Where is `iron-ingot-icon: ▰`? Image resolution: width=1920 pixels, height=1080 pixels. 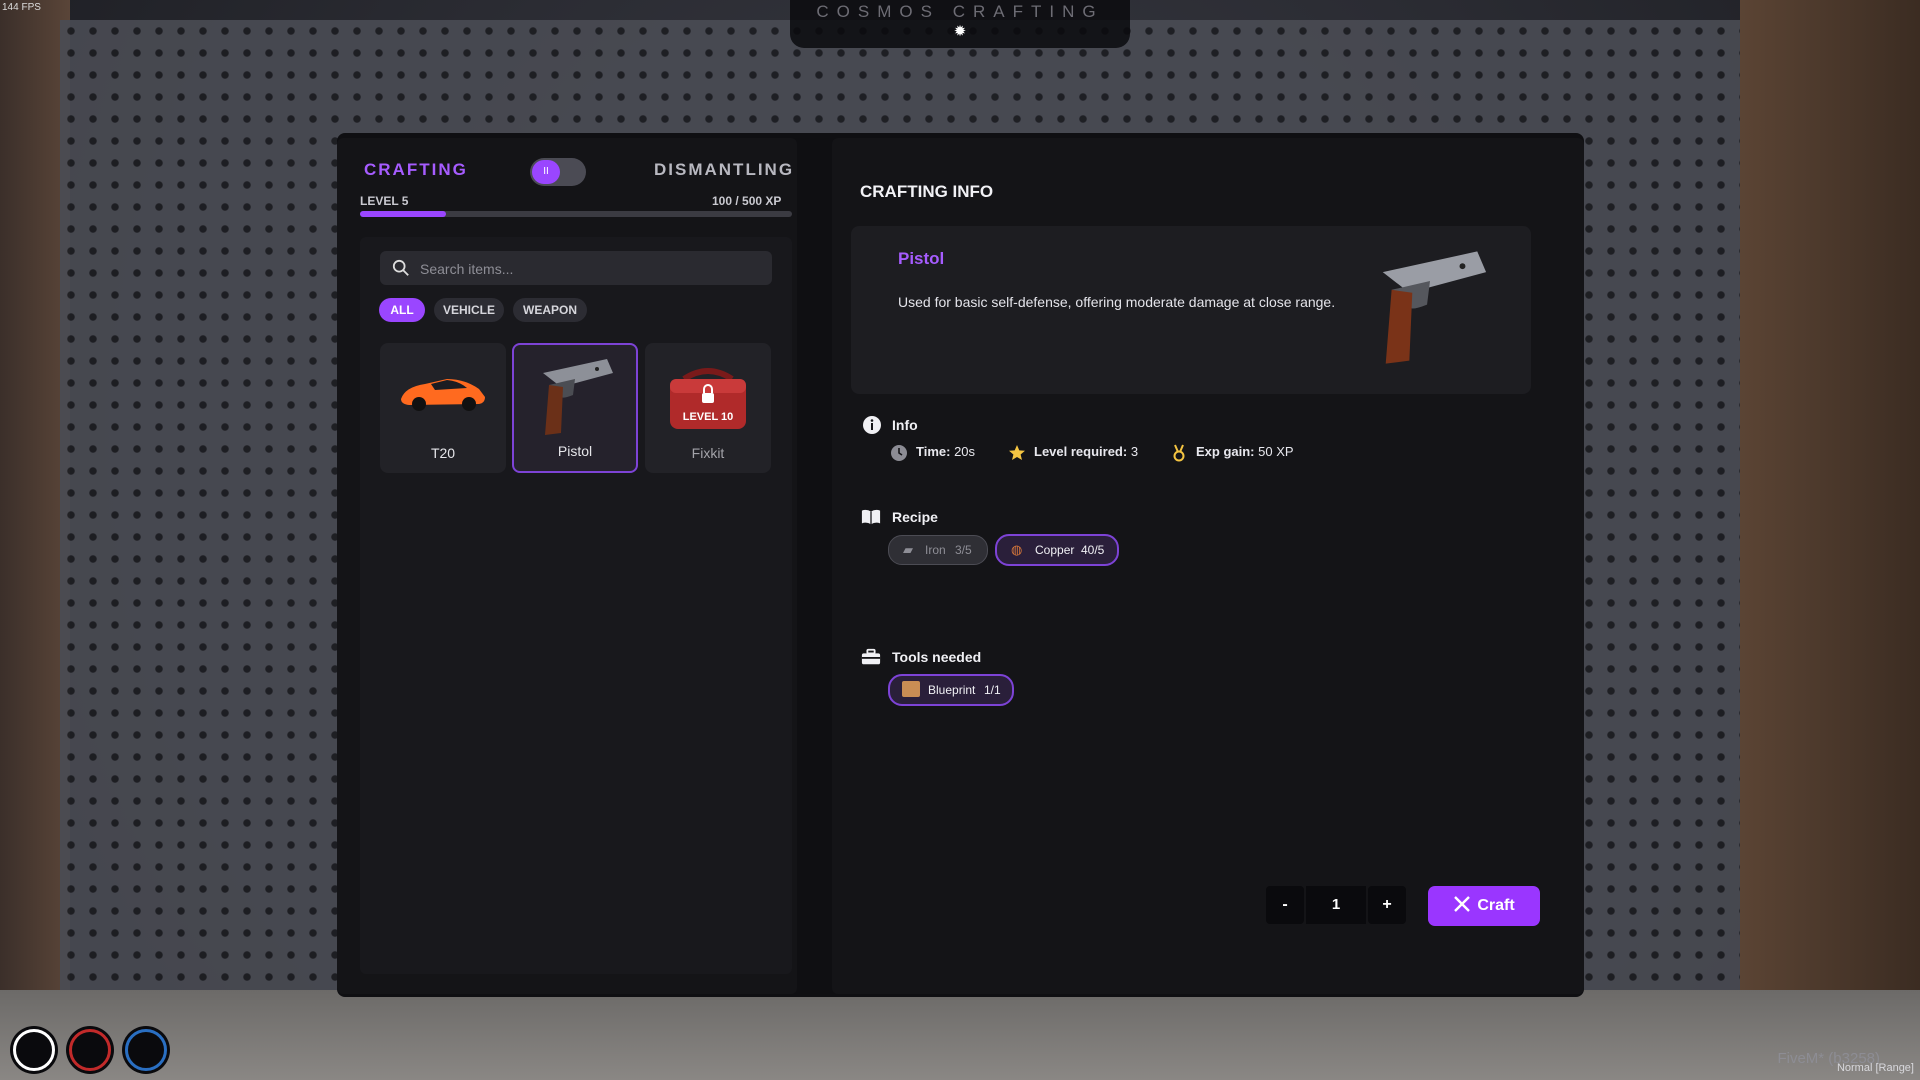 iron-ingot-icon: ▰ is located at coordinates (908, 549).